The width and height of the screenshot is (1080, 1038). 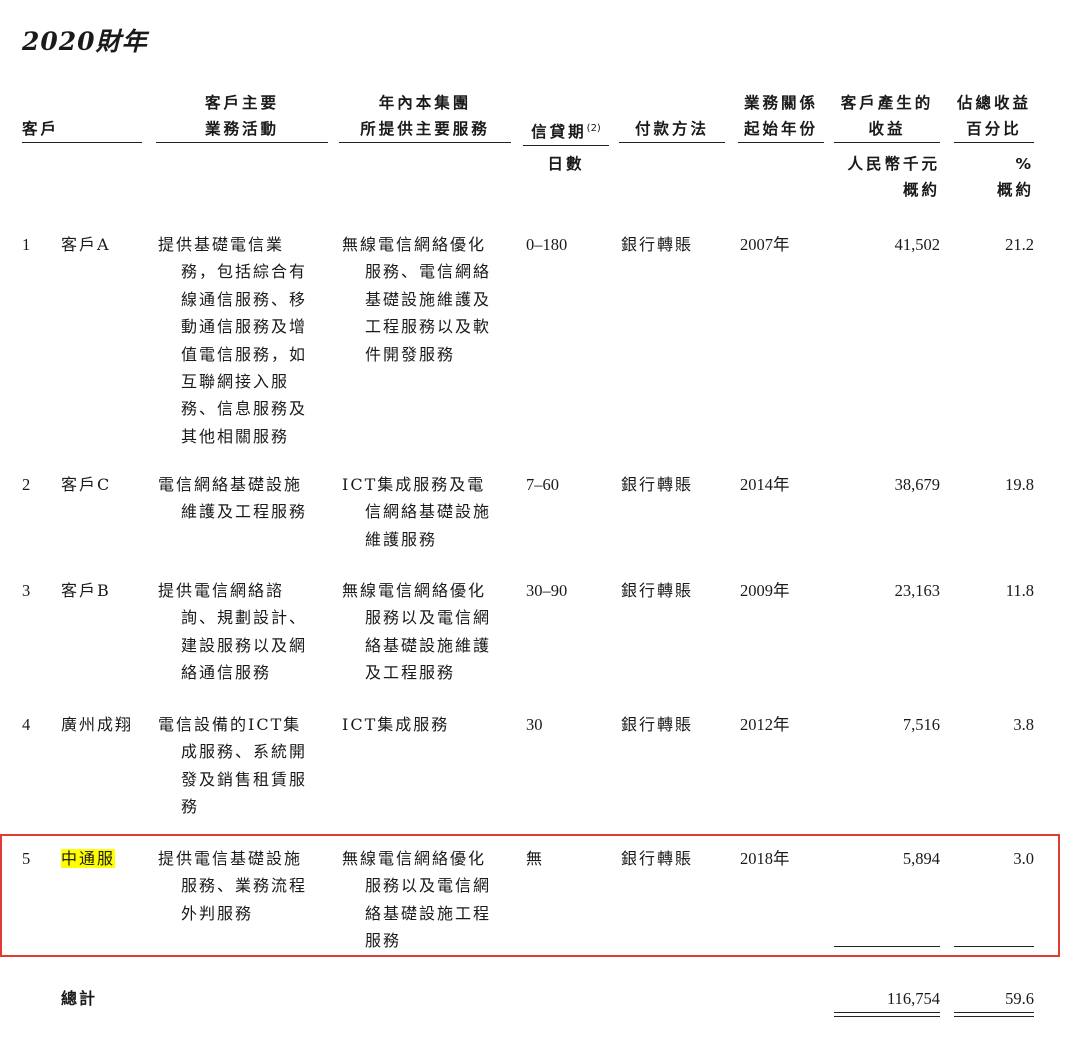 What do you see at coordinates (233, 632) in the screenshot?
I see `business-activities: 提供電信網絡諮 詢、規劃設計、 建設服務以及網 絡通信服務` at bounding box center [233, 632].